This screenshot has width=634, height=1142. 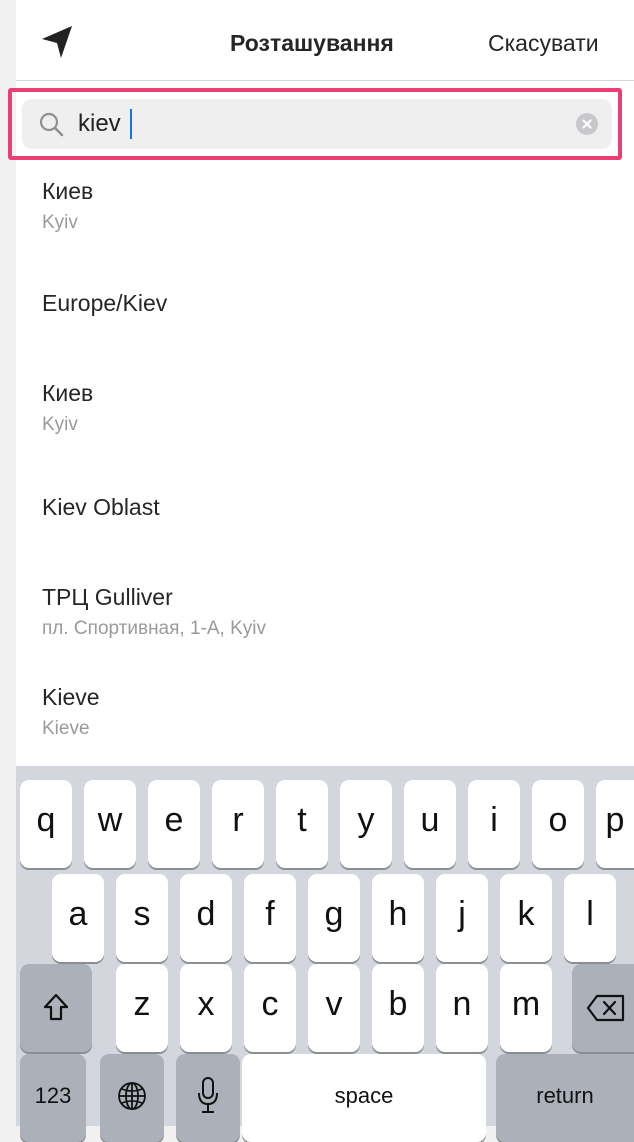 I want to click on microphone-icon, so click(x=208, y=1095).